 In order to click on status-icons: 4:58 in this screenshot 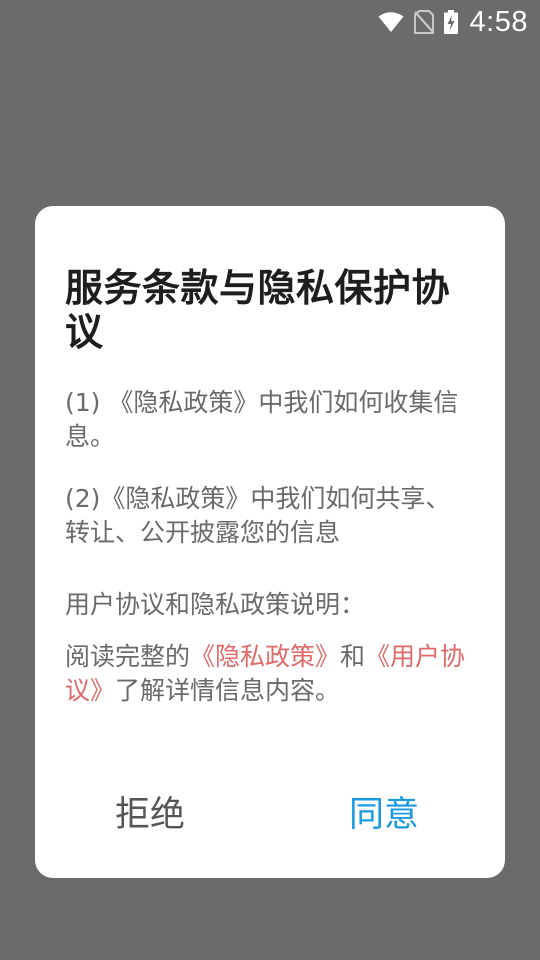, I will do `click(453, 22)`.